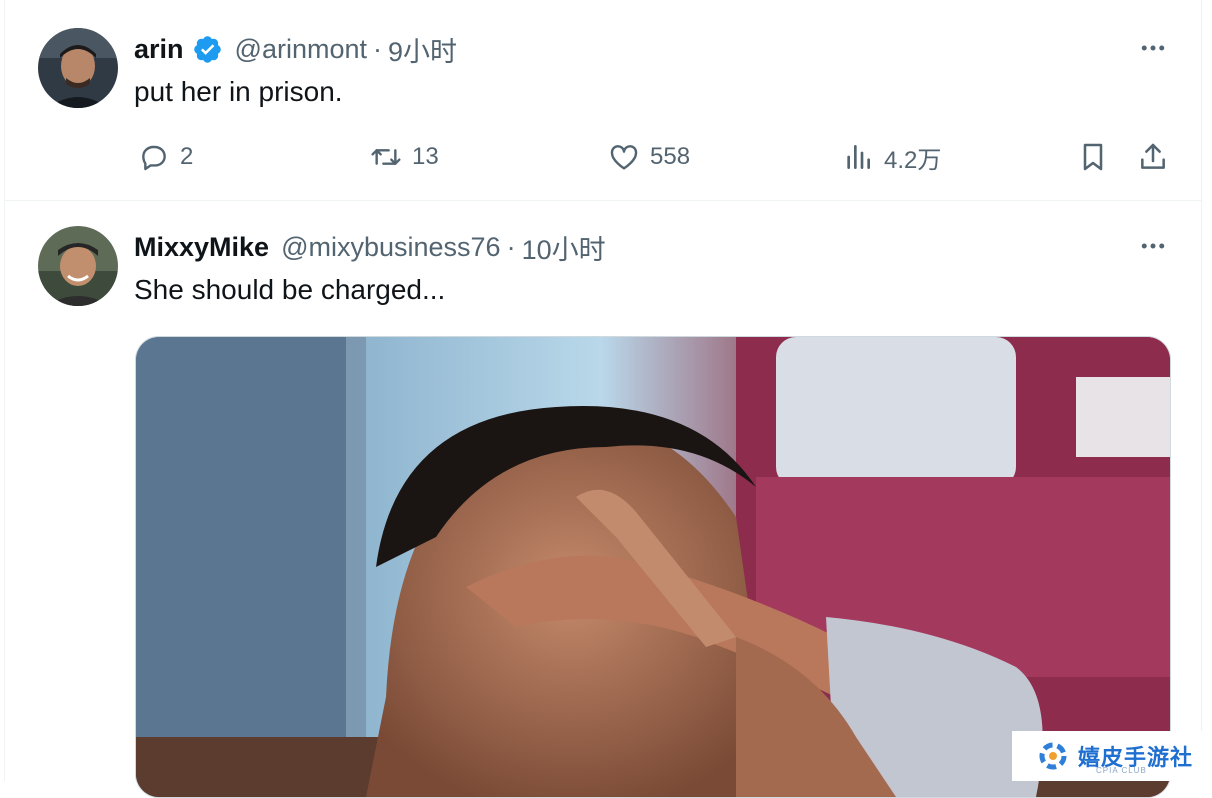 This screenshot has width=1212, height=798. I want to click on like-icon, so click(624, 157).